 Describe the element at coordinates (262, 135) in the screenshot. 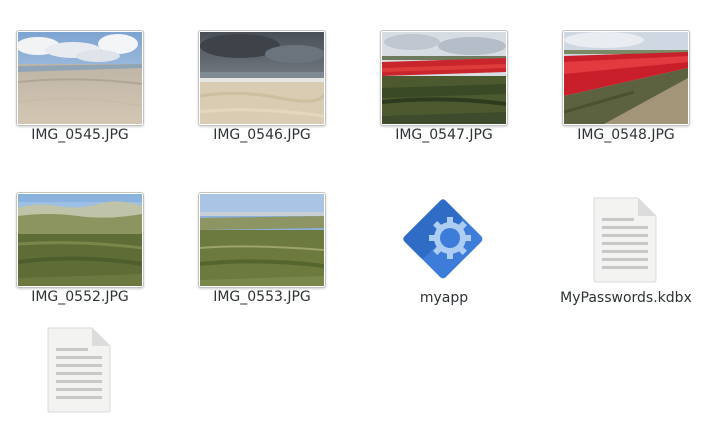

I see `file-name: IMG_0546.JPG` at that location.